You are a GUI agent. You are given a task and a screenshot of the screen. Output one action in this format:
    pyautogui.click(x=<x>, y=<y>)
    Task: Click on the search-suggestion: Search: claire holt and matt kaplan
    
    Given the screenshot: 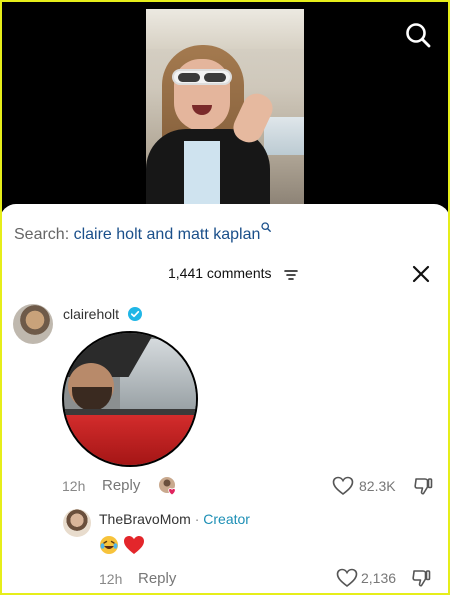 What is the action you would take?
    pyautogui.click(x=143, y=233)
    